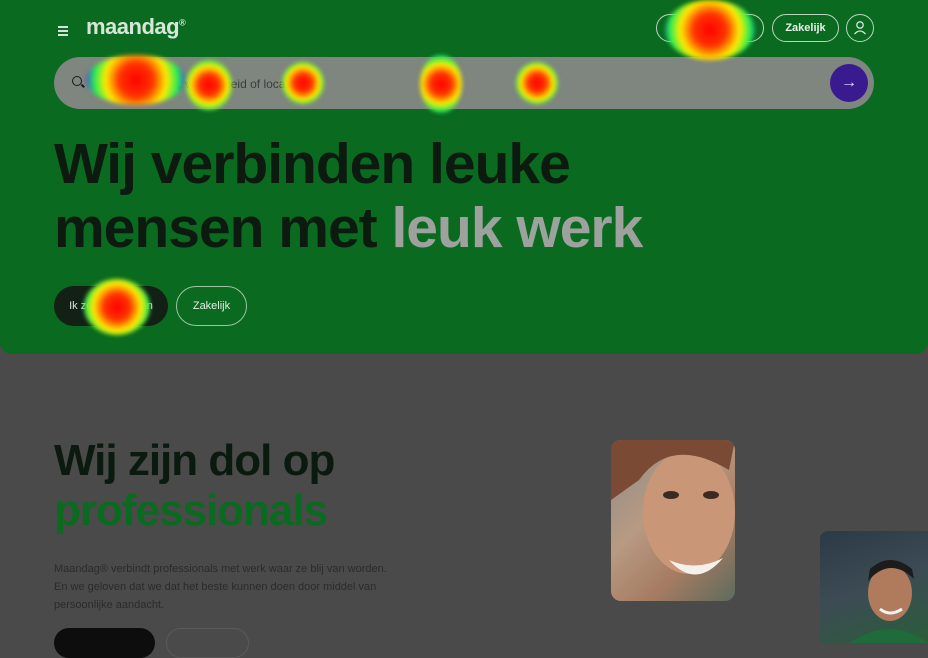  I want to click on secondary-button, so click(207, 643).